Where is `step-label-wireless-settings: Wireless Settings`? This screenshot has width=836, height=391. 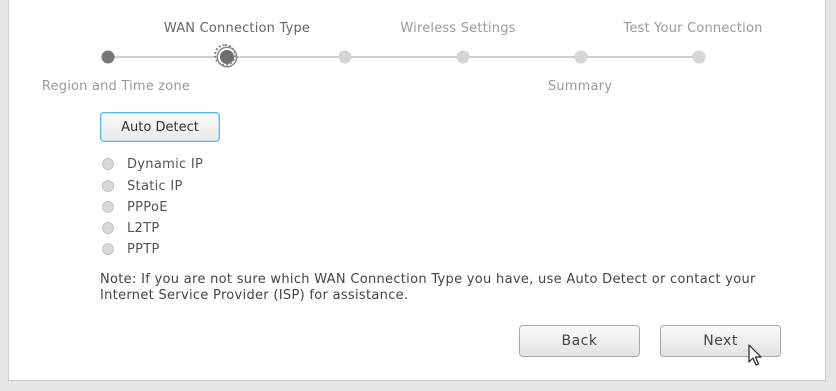
step-label-wireless-settings: Wireless Settings is located at coordinates (458, 28).